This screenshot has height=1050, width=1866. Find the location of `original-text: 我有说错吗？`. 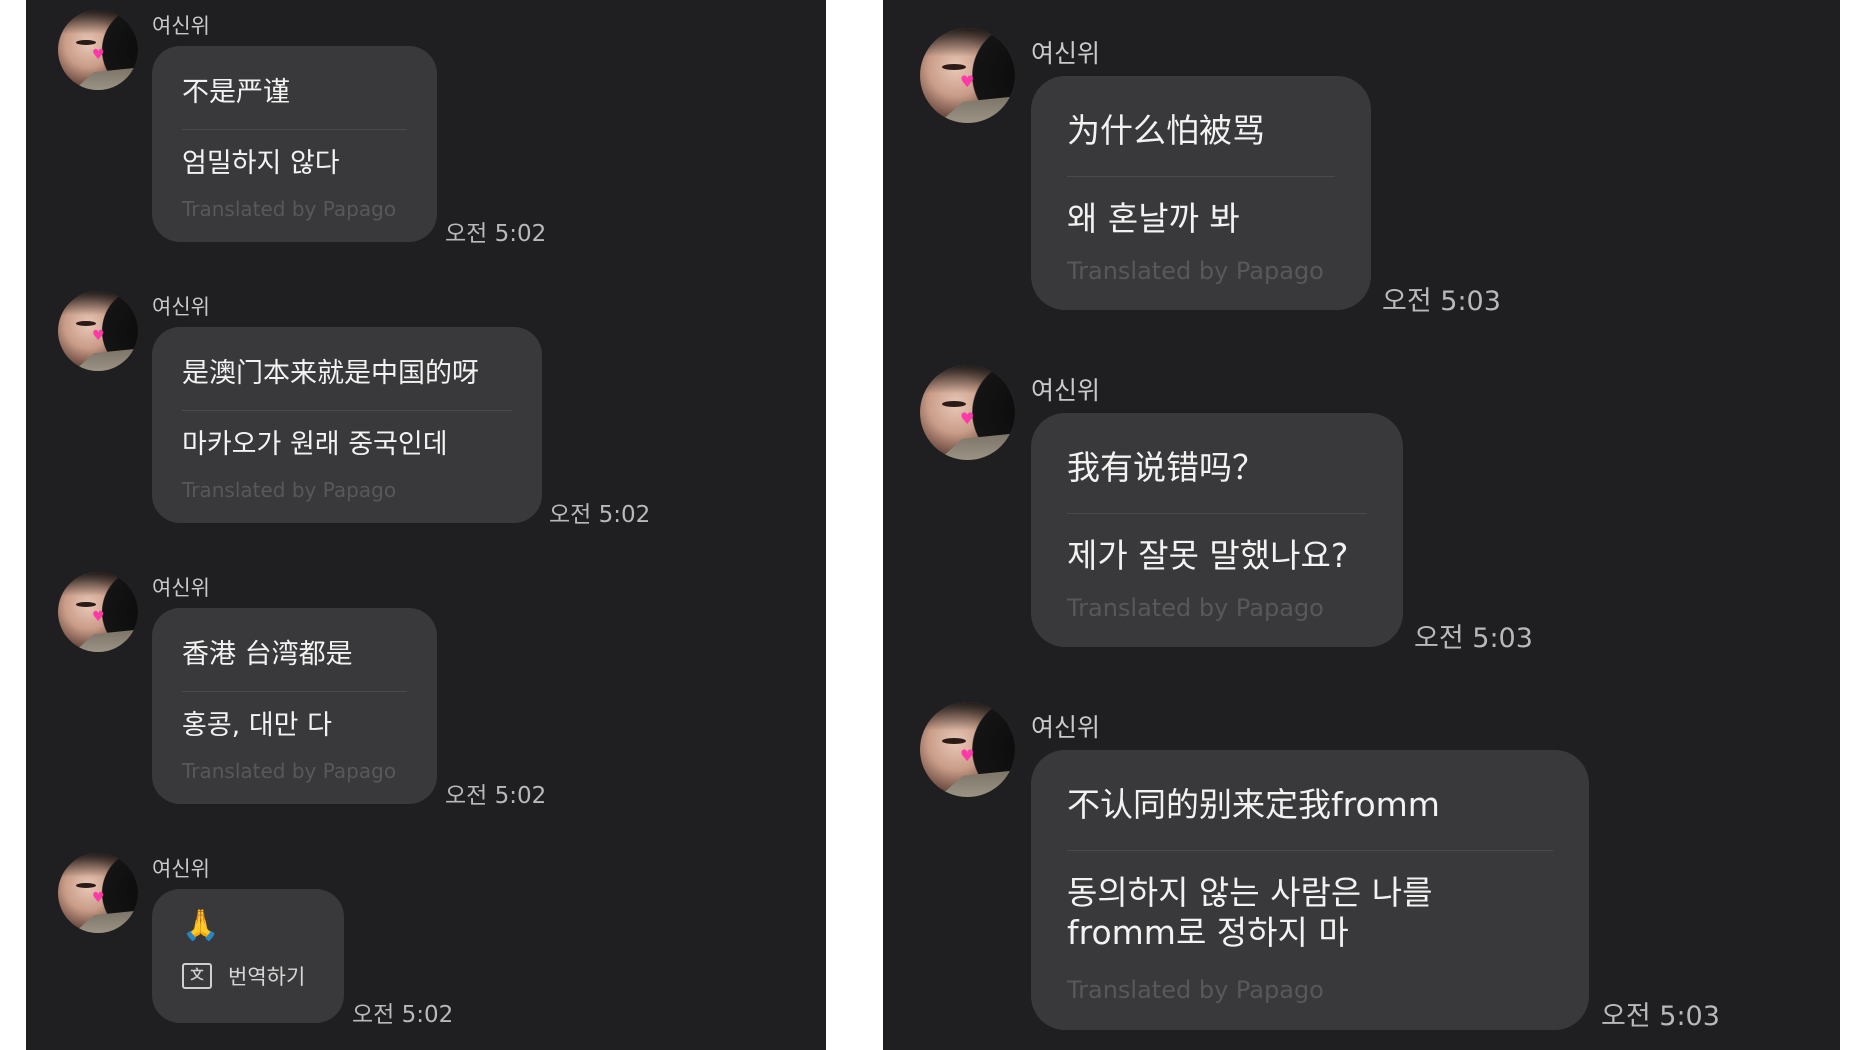

original-text: 我有说错吗？ is located at coordinates (1166, 467).